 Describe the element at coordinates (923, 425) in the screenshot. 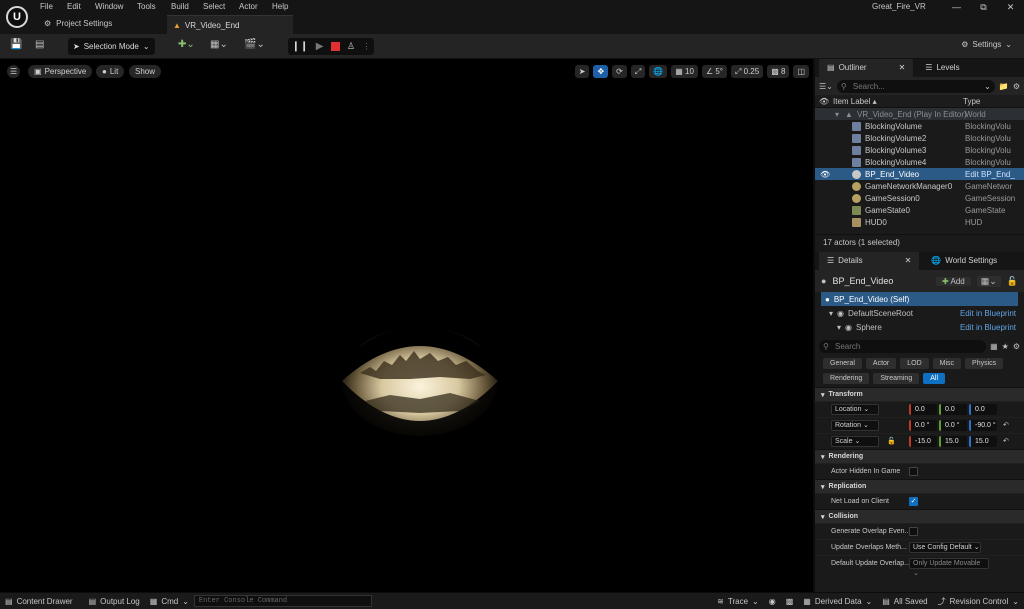

I see `rotation-x-field: 0.0 °` at that location.